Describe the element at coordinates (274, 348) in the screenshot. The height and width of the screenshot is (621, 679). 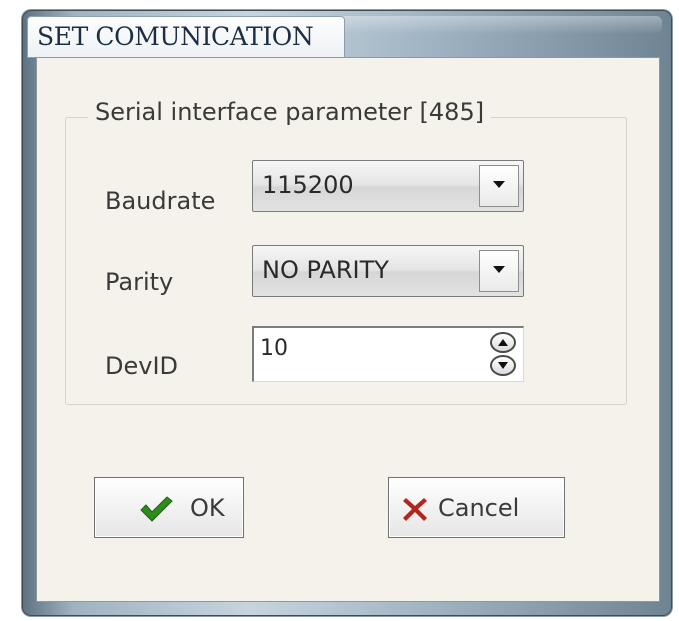
I see `devid-value: 10` at that location.